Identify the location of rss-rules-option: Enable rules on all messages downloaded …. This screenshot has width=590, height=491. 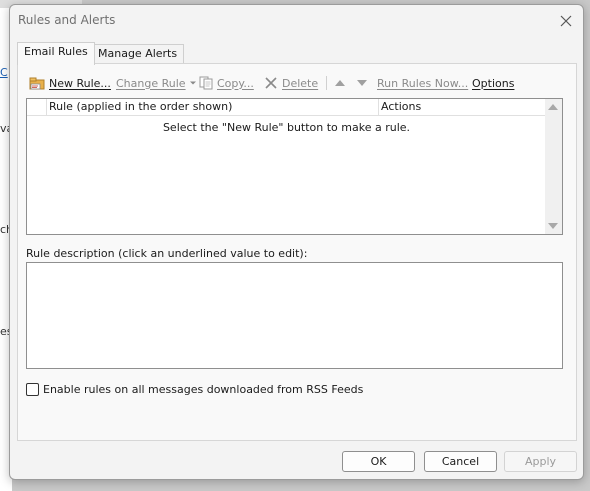
(194, 389).